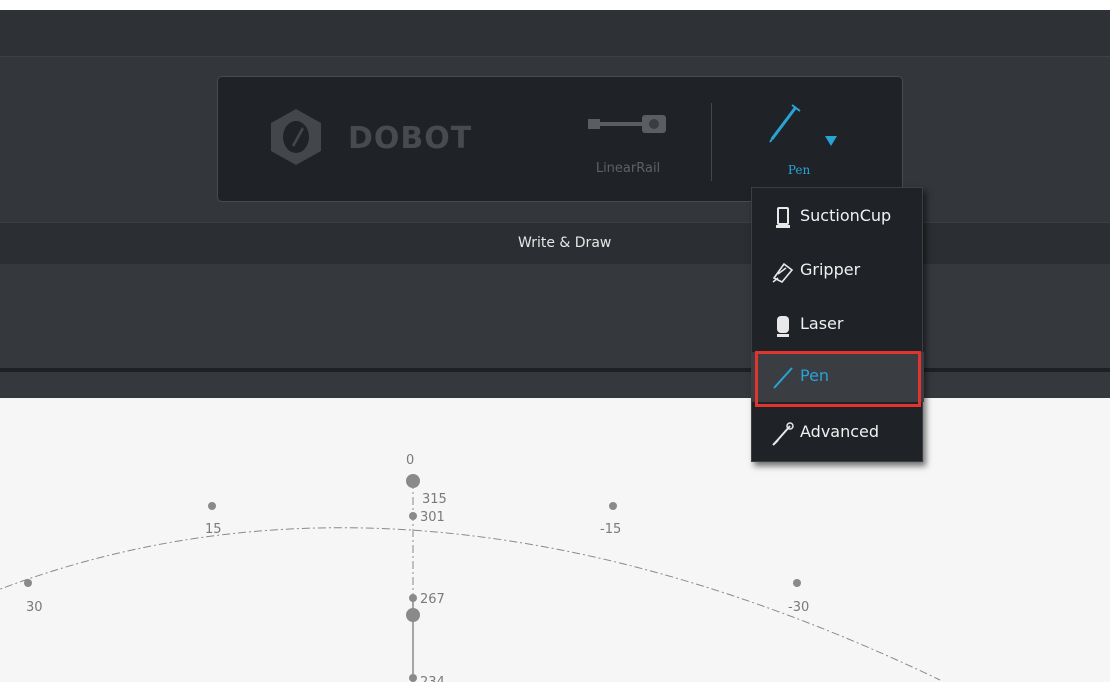 This screenshot has height=682, width=1110. Describe the element at coordinates (783, 434) in the screenshot. I see `advanced-icon` at that location.